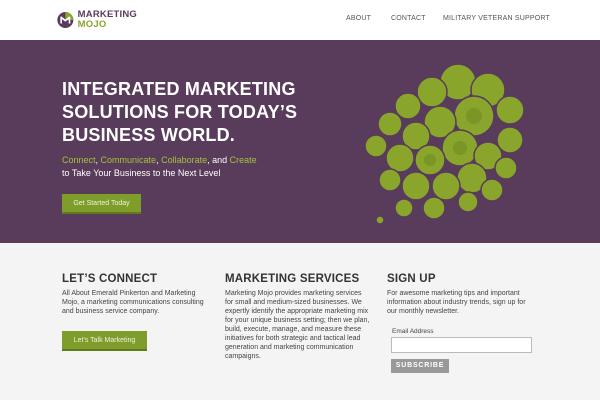 This screenshot has width=600, height=400. I want to click on tagline-communicate: Communicate, so click(128, 160).